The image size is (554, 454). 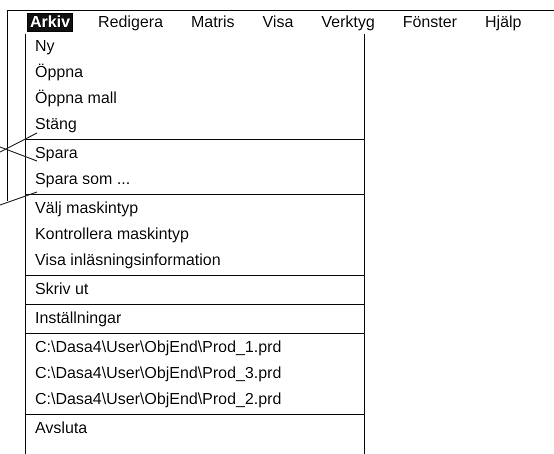 What do you see at coordinates (503, 22) in the screenshot?
I see `menu-bar-item: Hjälp` at bounding box center [503, 22].